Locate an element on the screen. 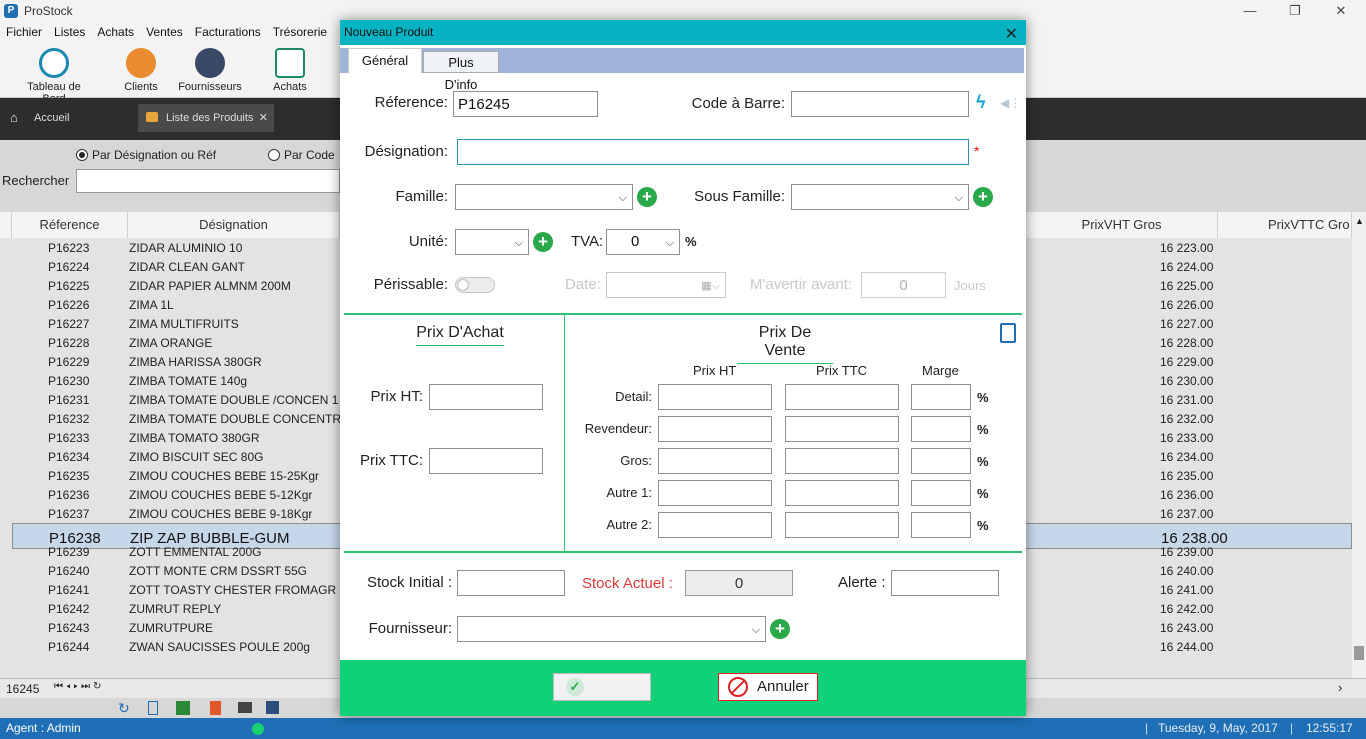  menu-achats: Achats is located at coordinates (115, 32).